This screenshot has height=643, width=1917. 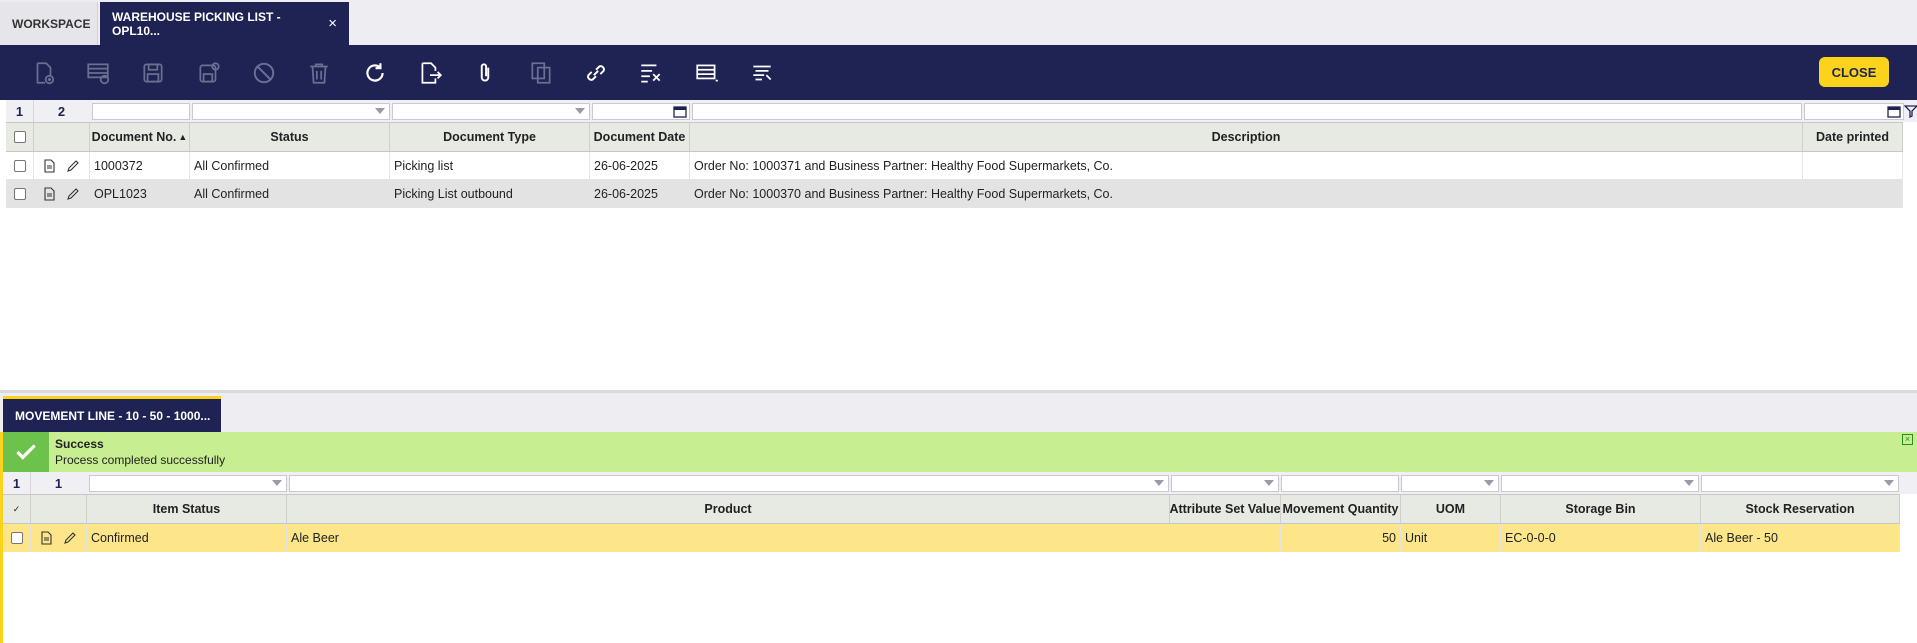 What do you see at coordinates (651, 73) in the screenshot?
I see `process-icon` at bounding box center [651, 73].